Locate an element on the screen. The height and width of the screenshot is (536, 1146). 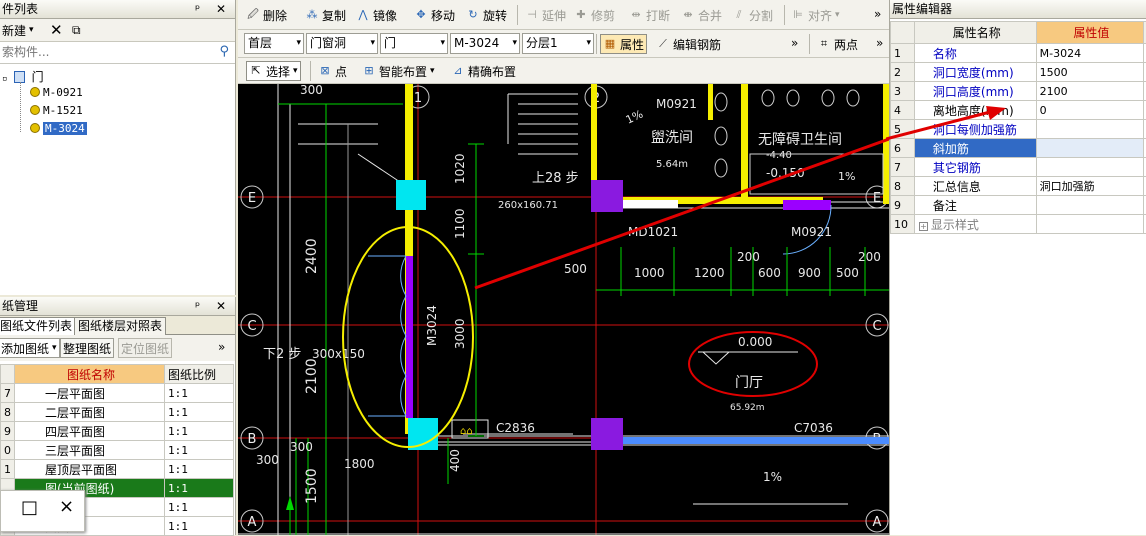
tree-item-m3024: M-3024 is located at coordinates (58, 128).